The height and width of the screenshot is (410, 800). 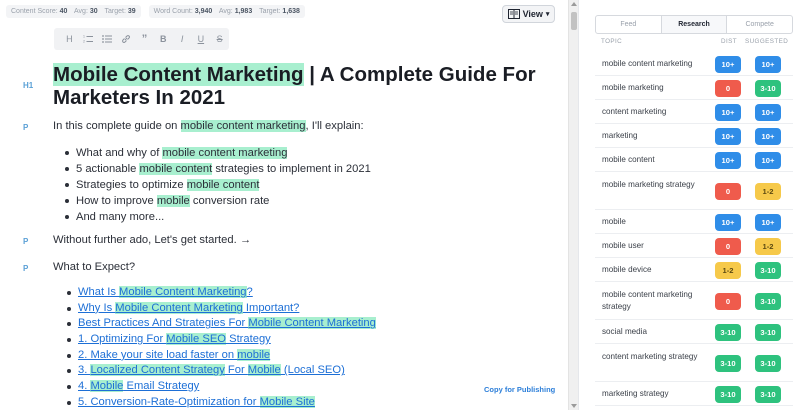 I want to click on topic-name: mobile content marketing strategy, so click(x=647, y=300).